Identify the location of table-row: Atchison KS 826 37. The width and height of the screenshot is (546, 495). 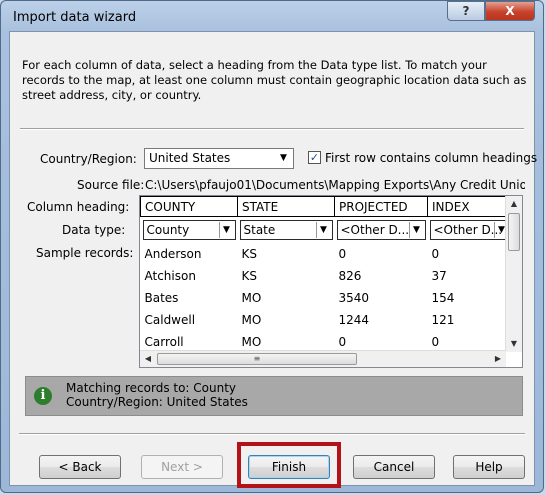
(327, 276).